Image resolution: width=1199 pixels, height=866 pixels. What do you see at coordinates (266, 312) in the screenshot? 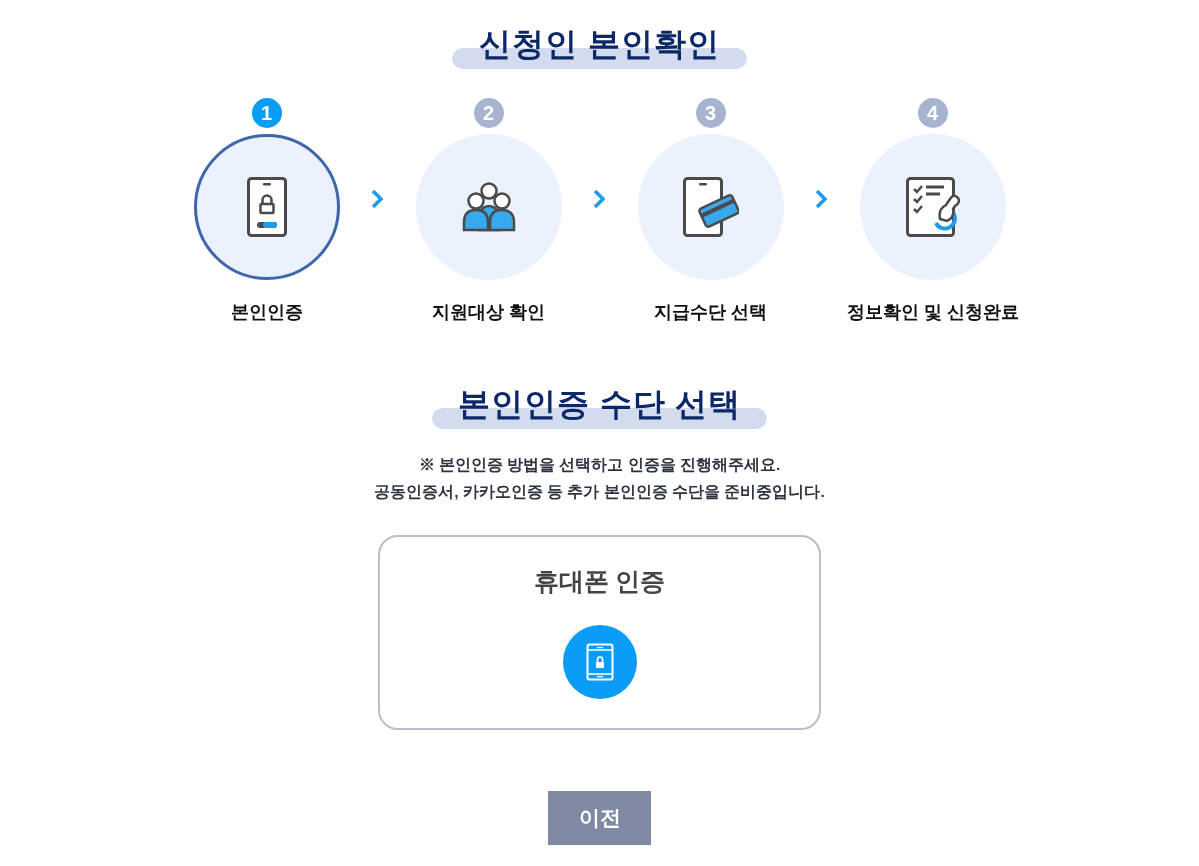
I see `step-label: 본인인증` at bounding box center [266, 312].